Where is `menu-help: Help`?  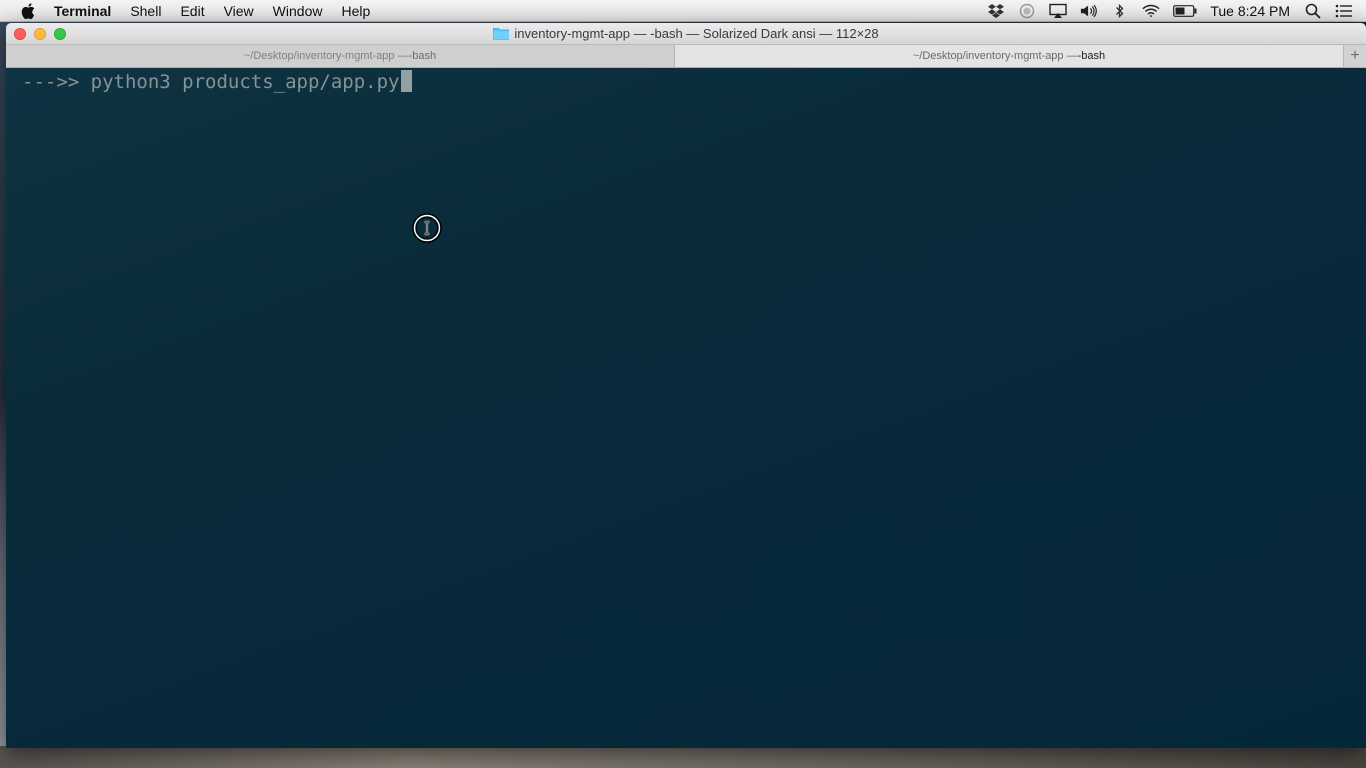 menu-help: Help is located at coordinates (355, 11).